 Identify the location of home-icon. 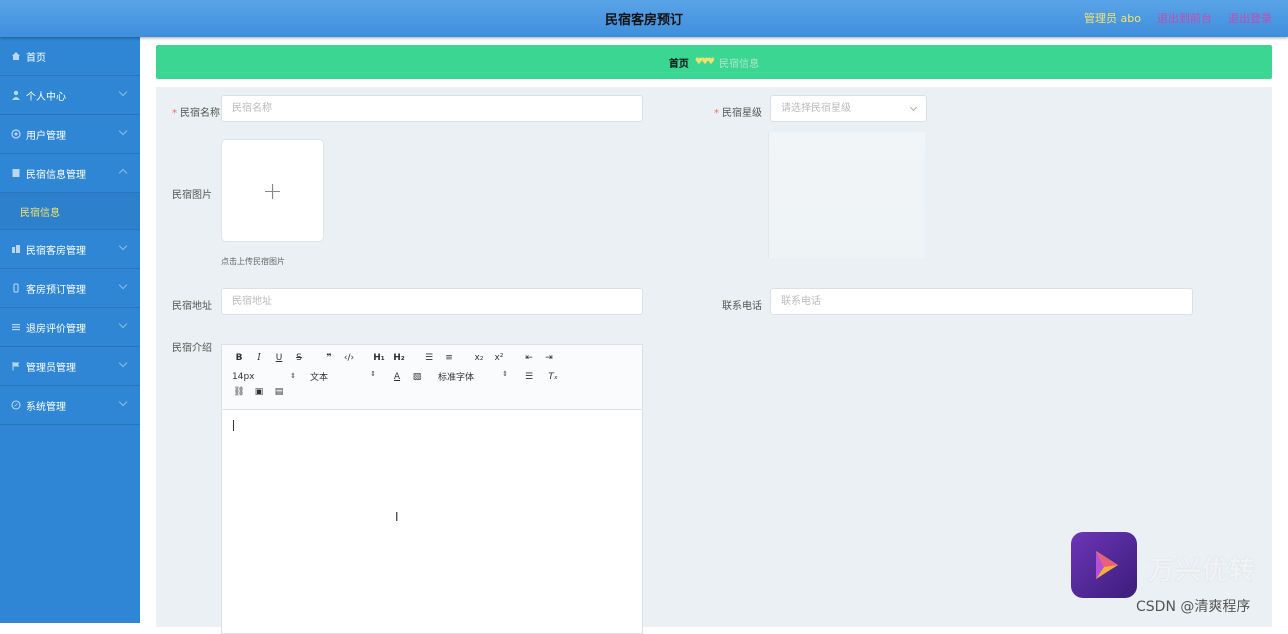
(16, 56).